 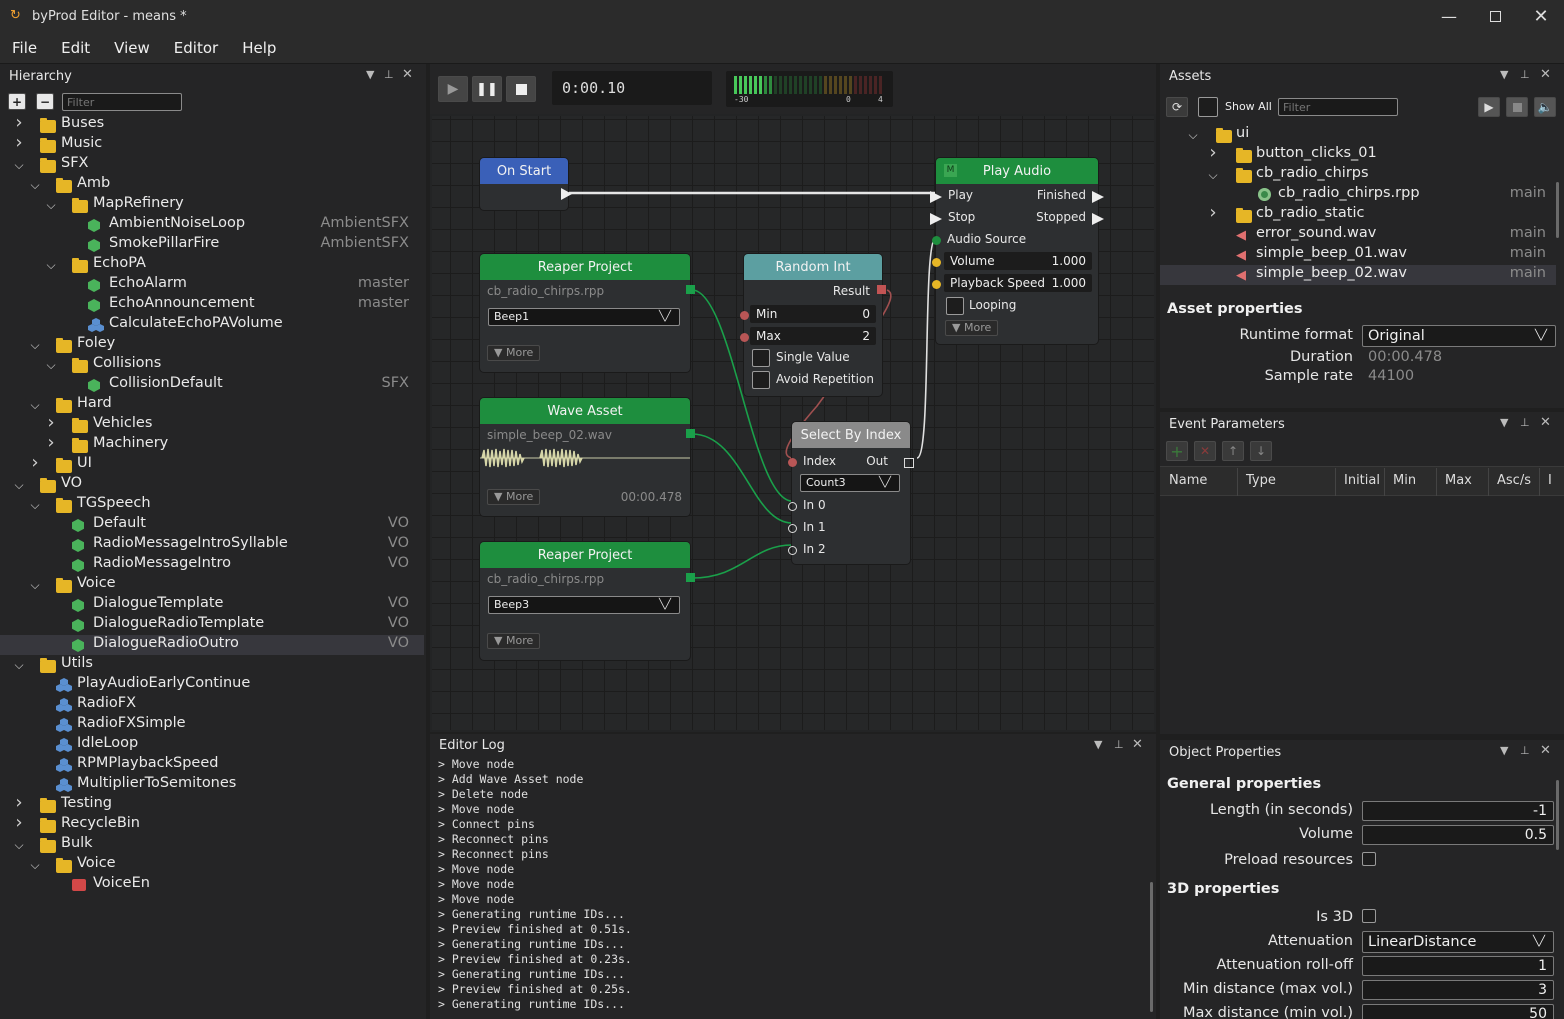 What do you see at coordinates (132, 48) in the screenshot?
I see `menu-view: View` at bounding box center [132, 48].